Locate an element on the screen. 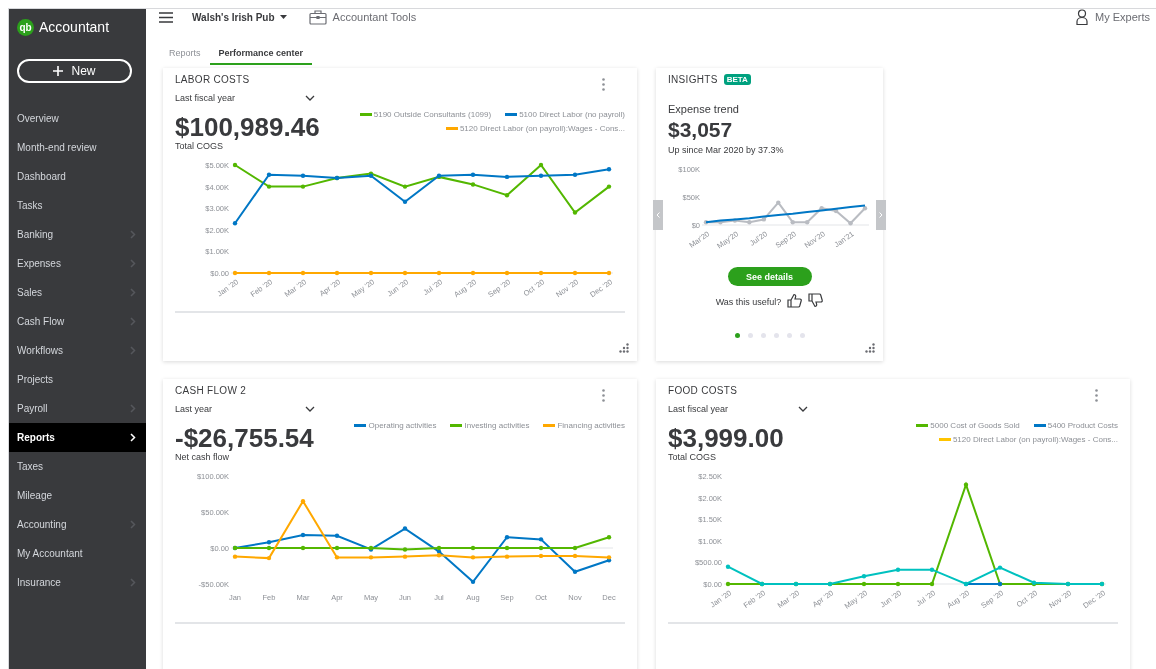  legend-label: 5400 Product Costs is located at coordinates (1082, 425).